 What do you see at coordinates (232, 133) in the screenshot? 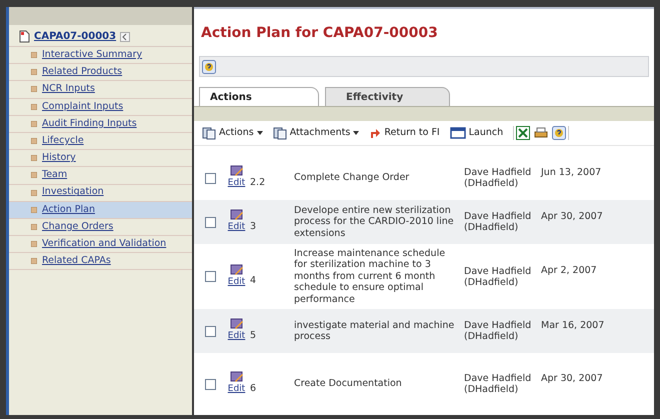
I see `toolbar-button: Actions` at bounding box center [232, 133].